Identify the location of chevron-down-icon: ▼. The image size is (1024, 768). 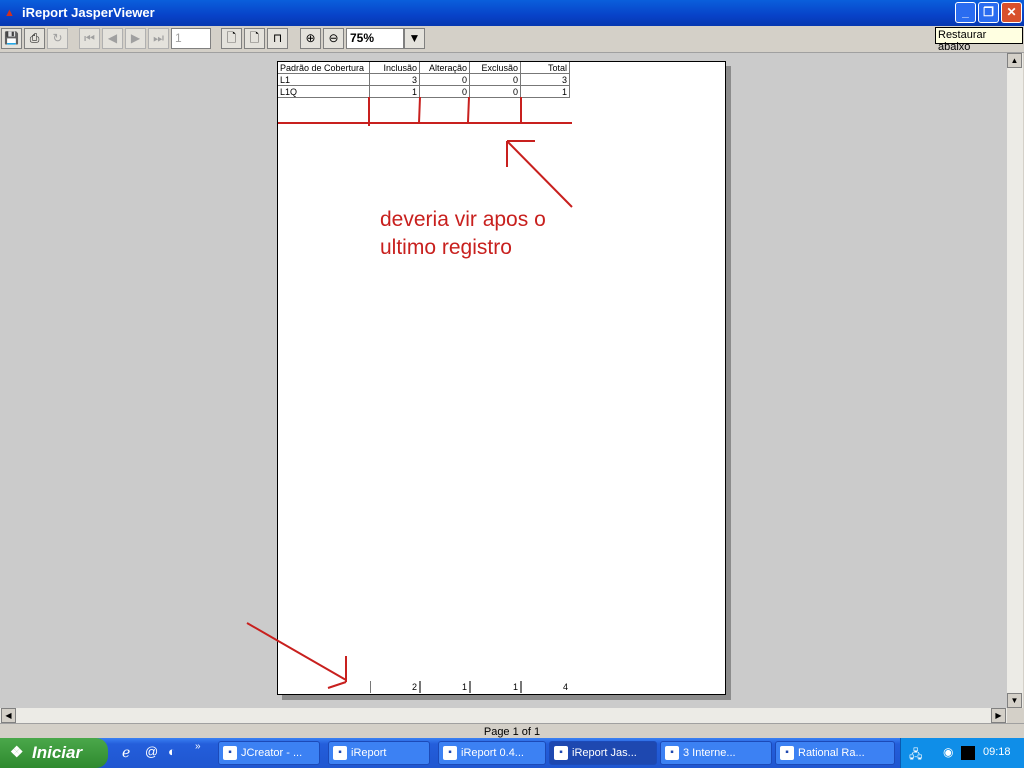
(414, 38).